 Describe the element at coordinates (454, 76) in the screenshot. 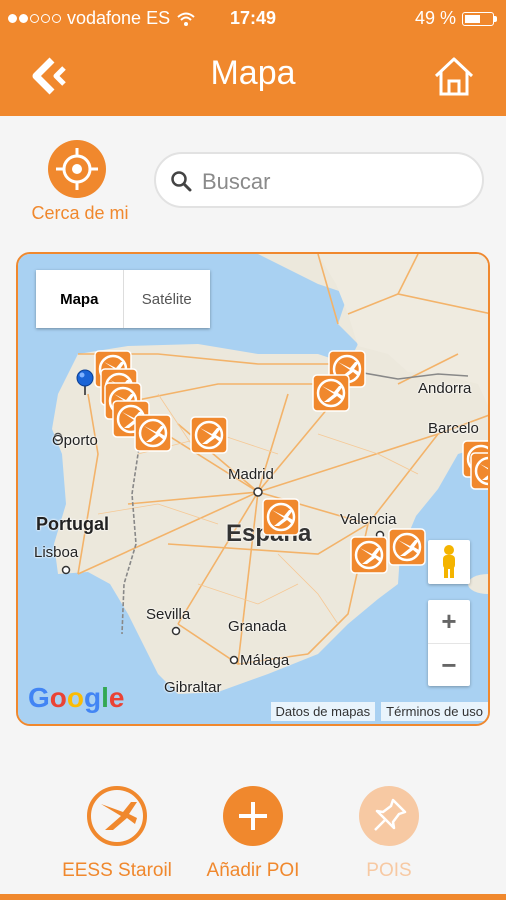

I see `home-icon` at that location.